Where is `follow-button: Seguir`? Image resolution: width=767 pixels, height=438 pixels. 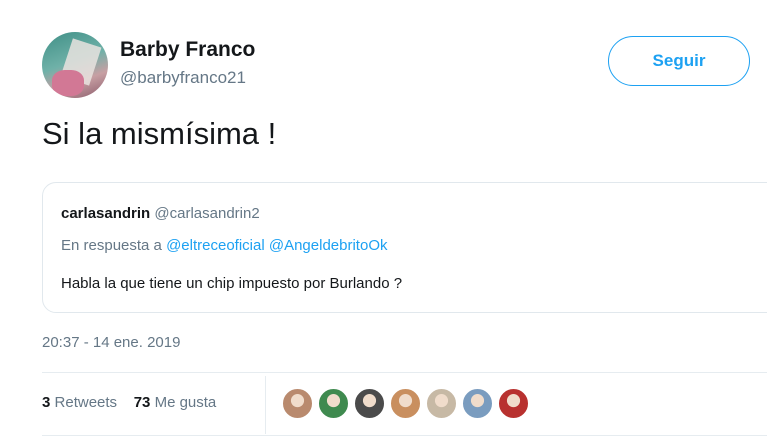 follow-button: Seguir is located at coordinates (679, 61).